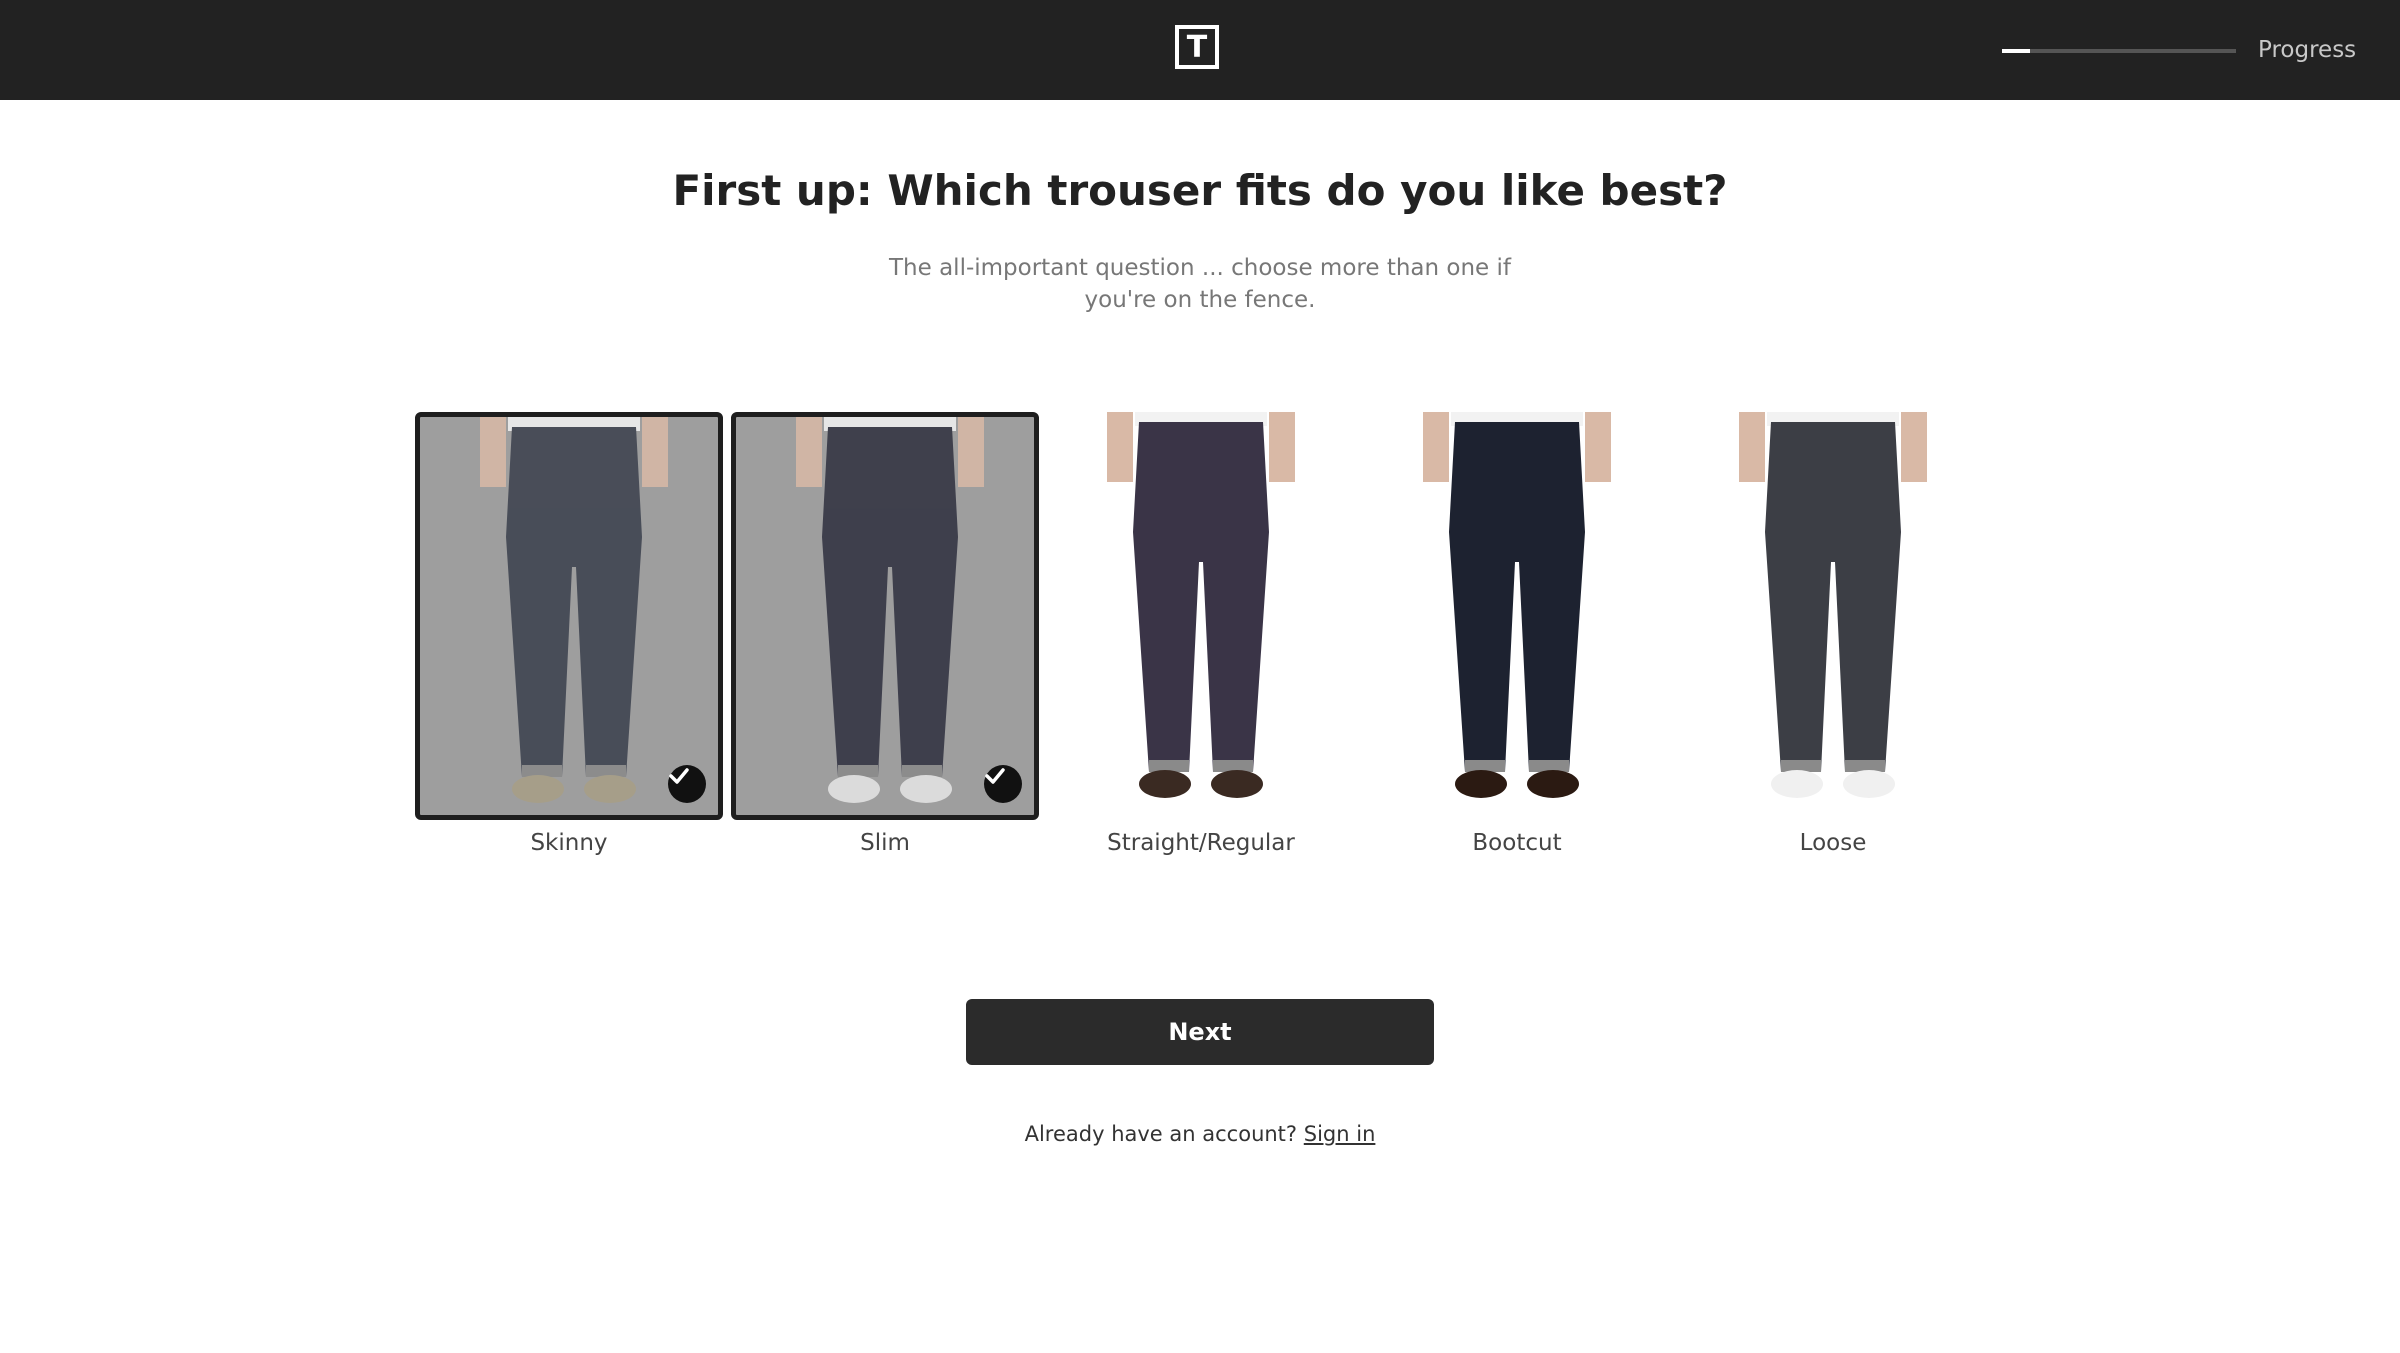  I want to click on fit-option-loose: Loose, so click(1833, 636).